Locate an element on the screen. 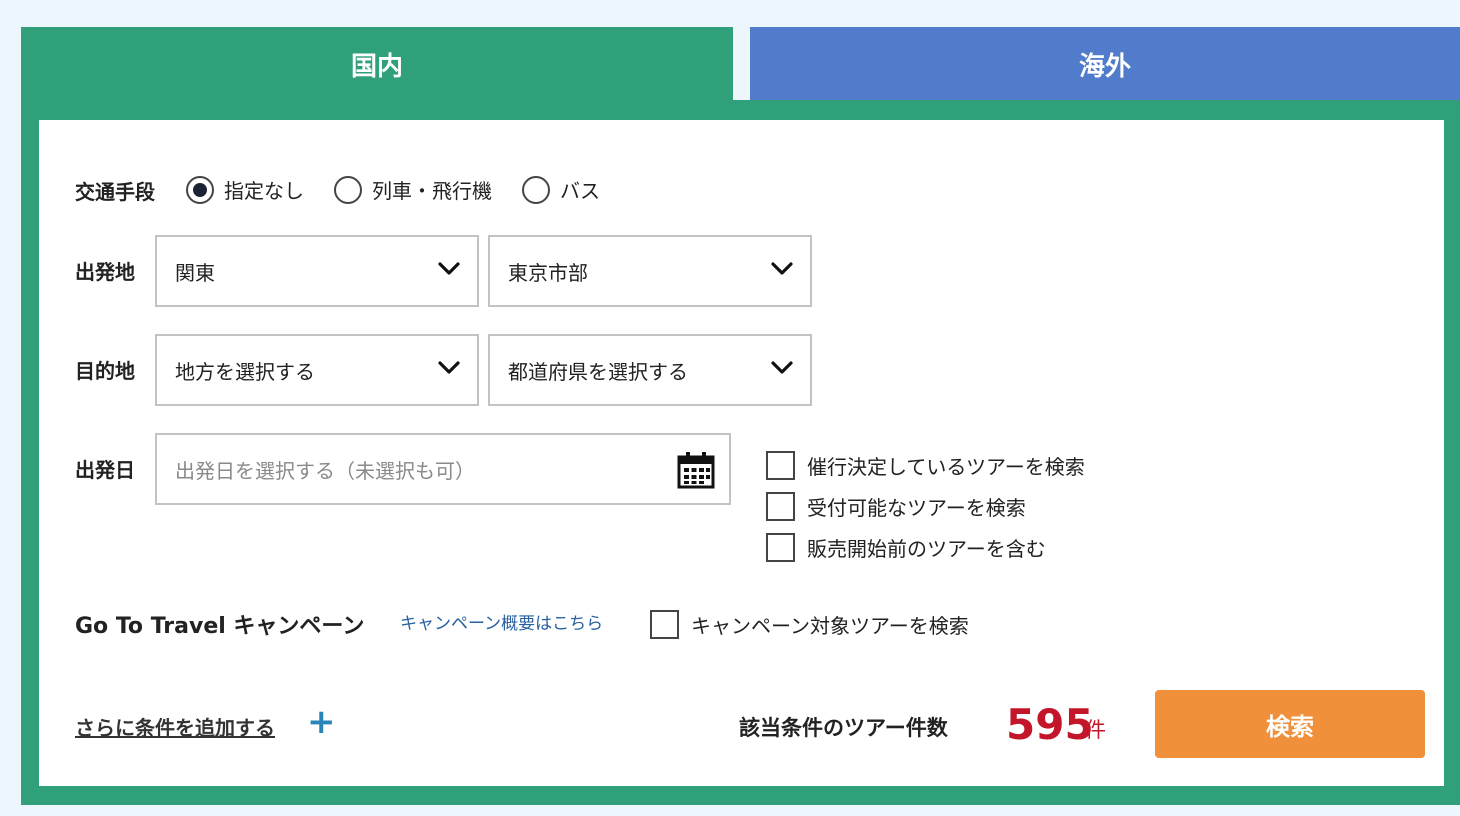 This screenshot has width=1460, height=816. tour-count-unit: 件 is located at coordinates (1095, 730).